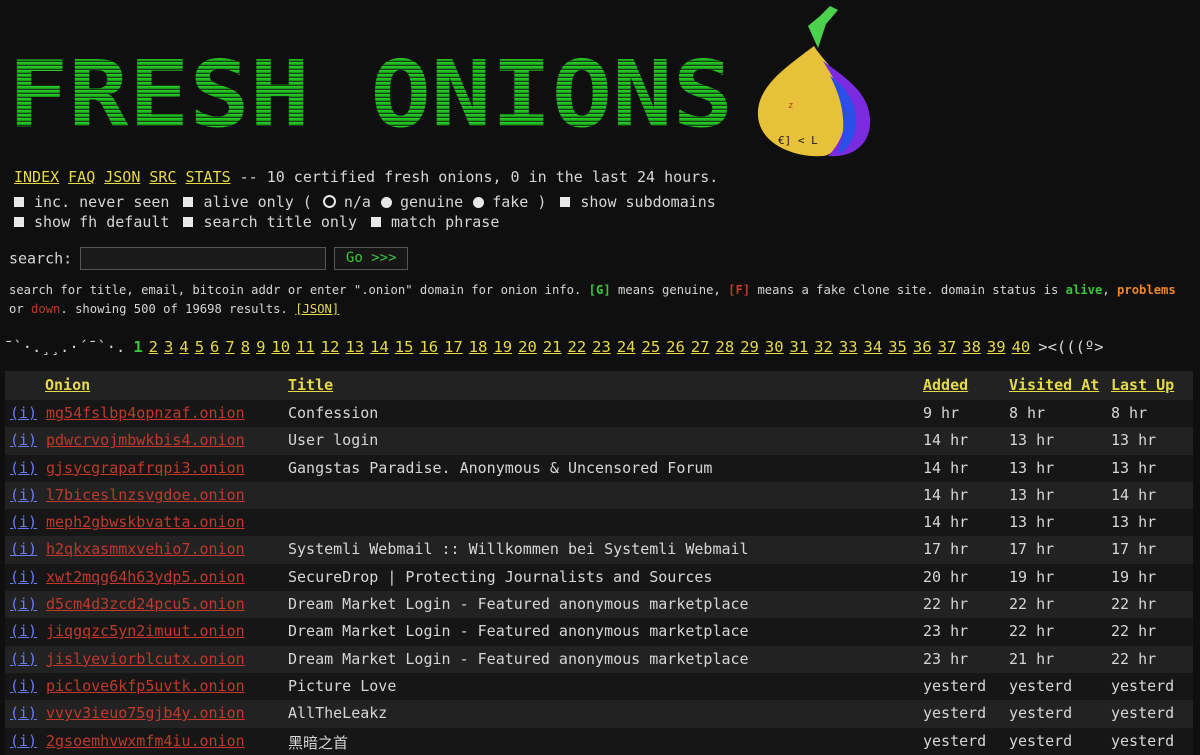 This screenshot has width=1200, height=755. Describe the element at coordinates (453, 347) in the screenshot. I see `page-link: 17` at that location.